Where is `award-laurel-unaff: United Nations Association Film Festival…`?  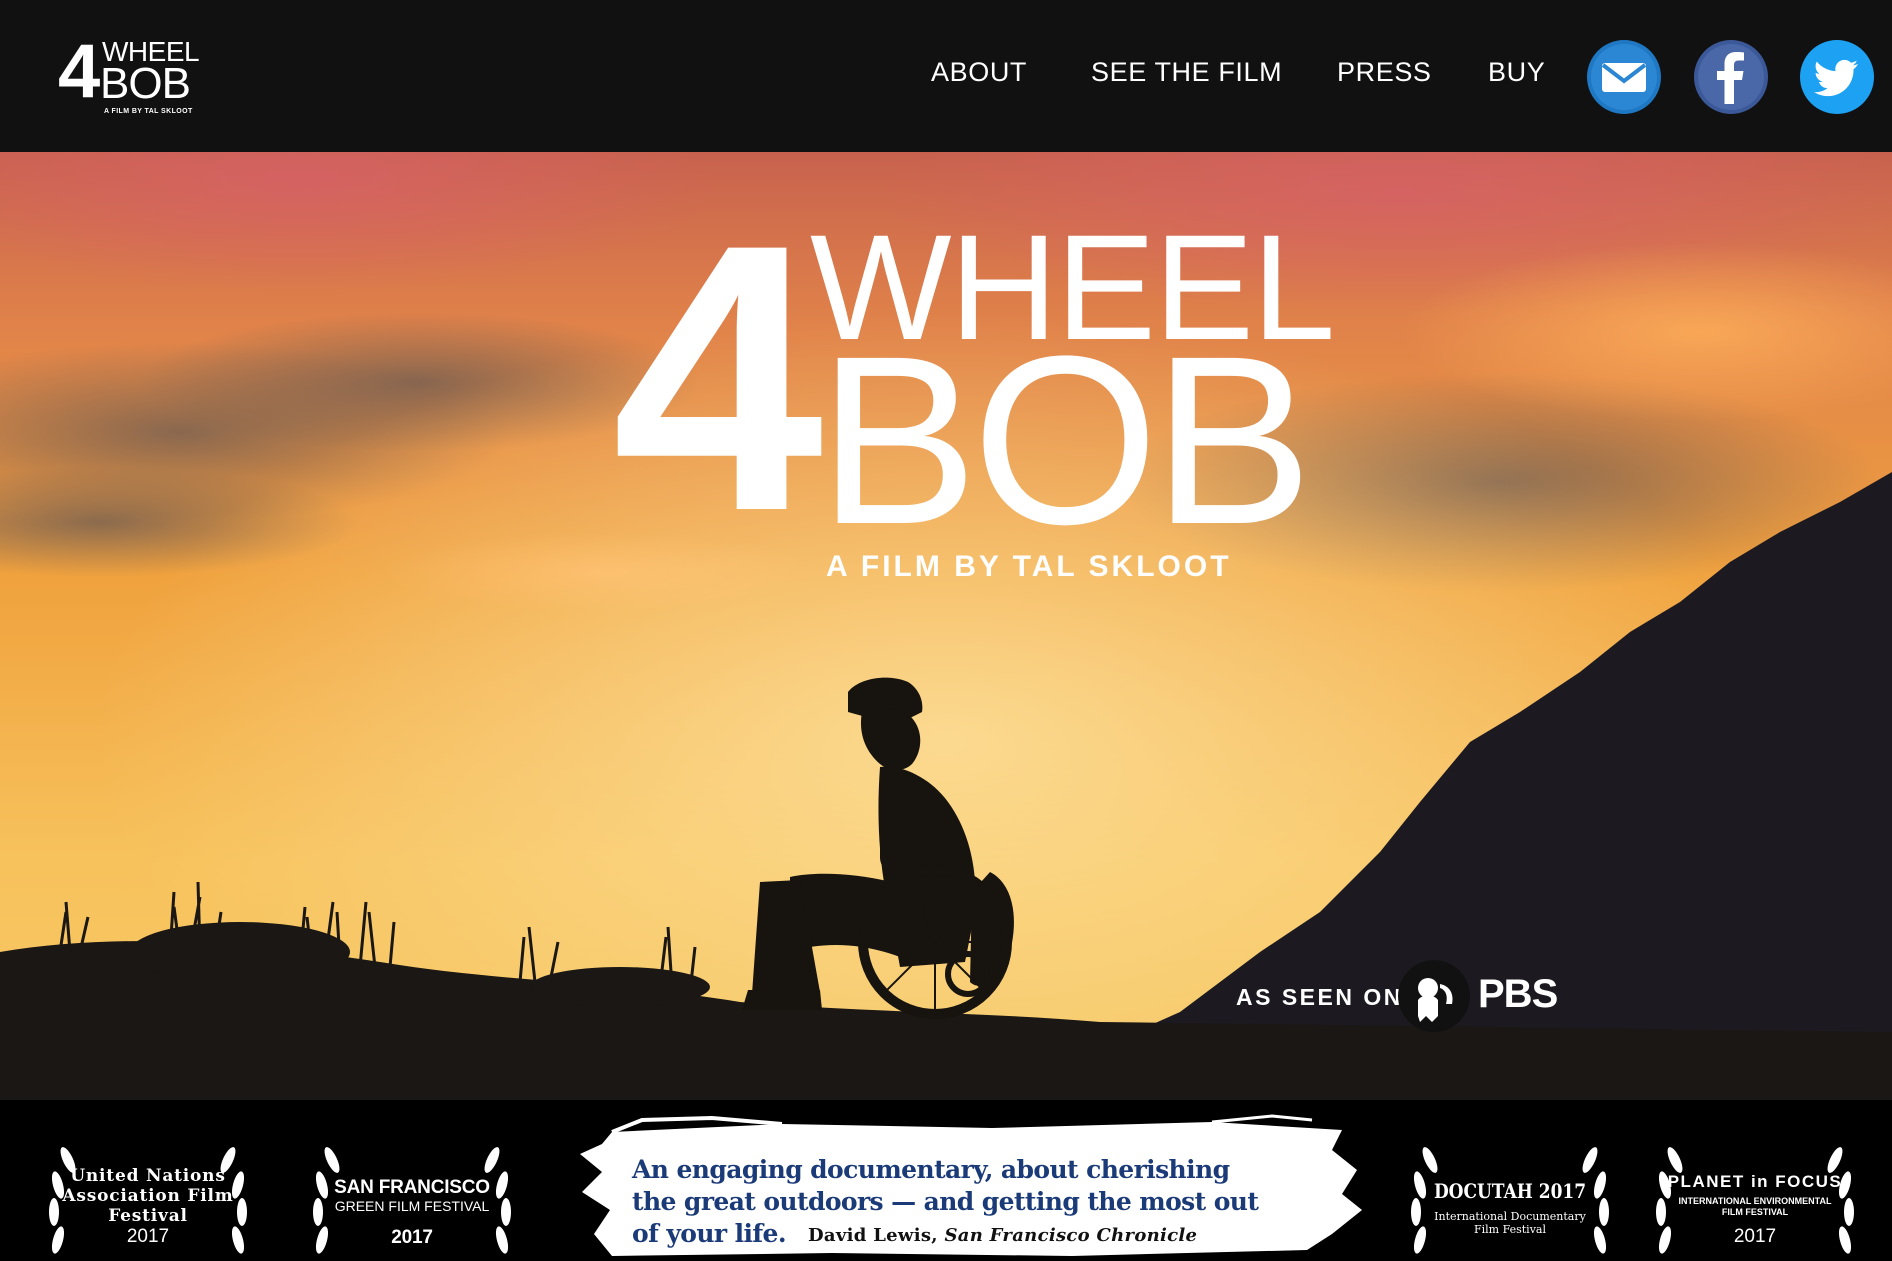
award-laurel-unaff: United Nations Association Film Festival… is located at coordinates (148, 1200).